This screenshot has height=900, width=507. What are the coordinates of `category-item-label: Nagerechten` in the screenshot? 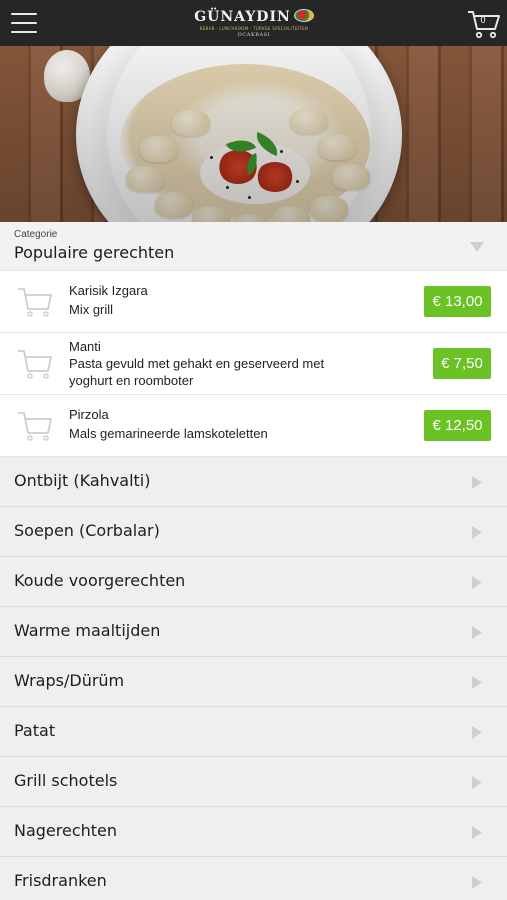 It's located at (66, 830).